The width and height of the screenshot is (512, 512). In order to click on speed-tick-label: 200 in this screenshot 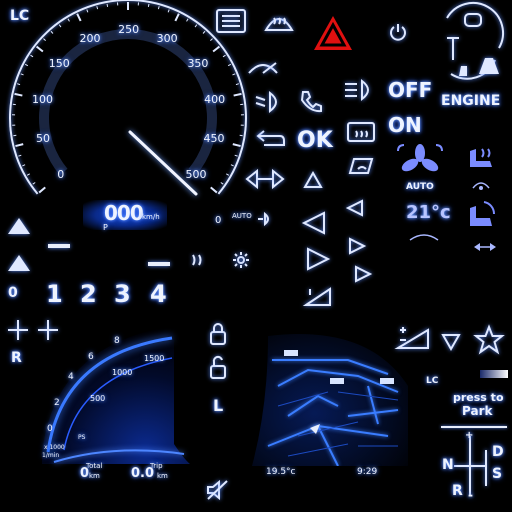, I will do `click(90, 38)`.